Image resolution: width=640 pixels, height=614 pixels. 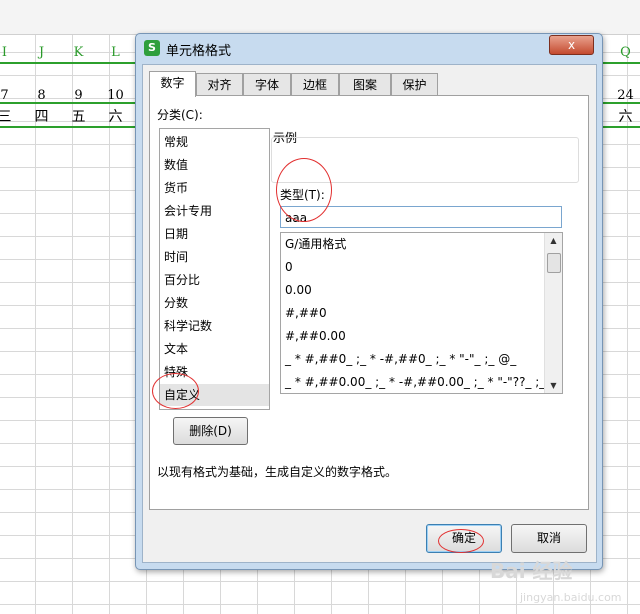 What do you see at coordinates (553, 313) in the screenshot?
I see `format-list-scrollbar: ▲ ▼` at bounding box center [553, 313].